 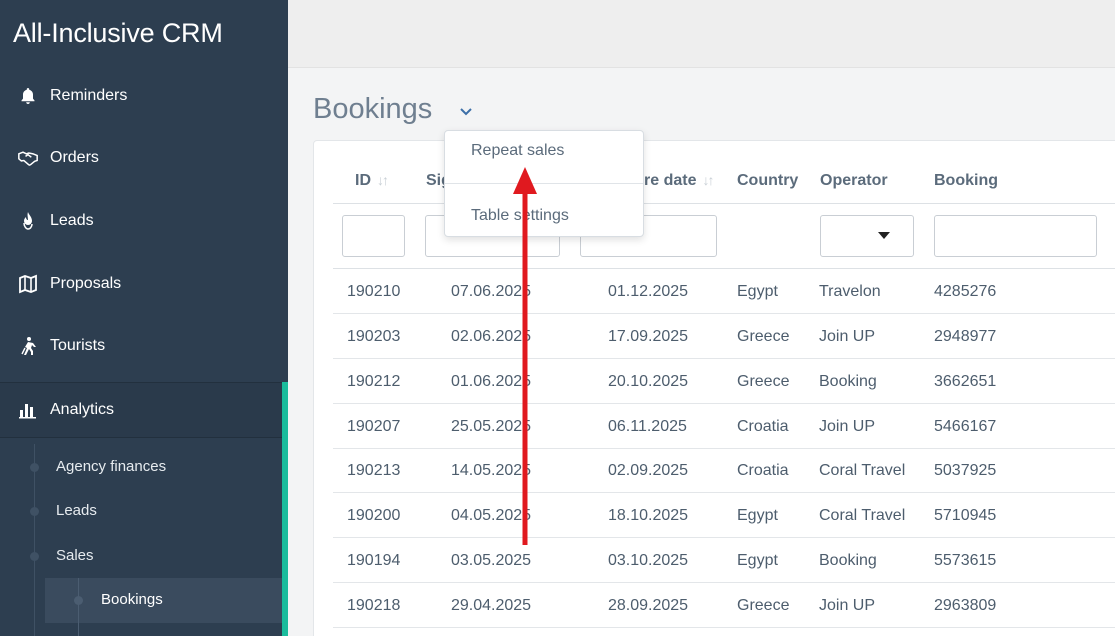 What do you see at coordinates (75, 555) in the screenshot?
I see `sidebar-subitem-sales: Sales` at bounding box center [75, 555].